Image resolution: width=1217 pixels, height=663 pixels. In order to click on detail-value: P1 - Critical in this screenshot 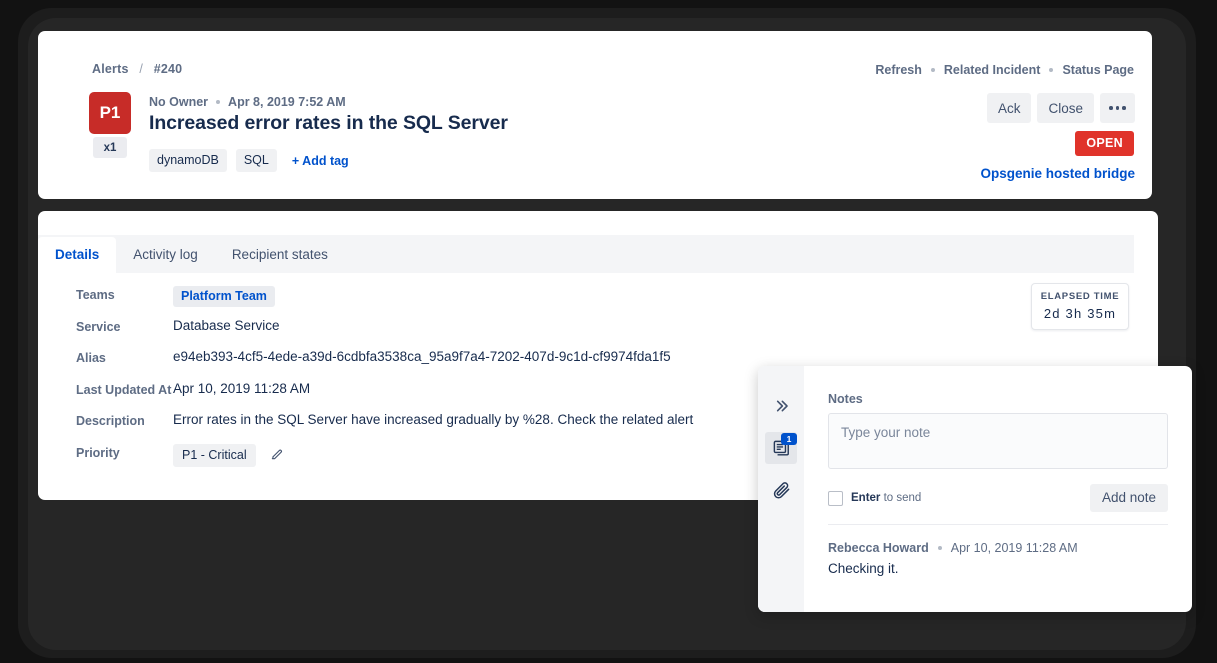, I will do `click(228, 455)`.